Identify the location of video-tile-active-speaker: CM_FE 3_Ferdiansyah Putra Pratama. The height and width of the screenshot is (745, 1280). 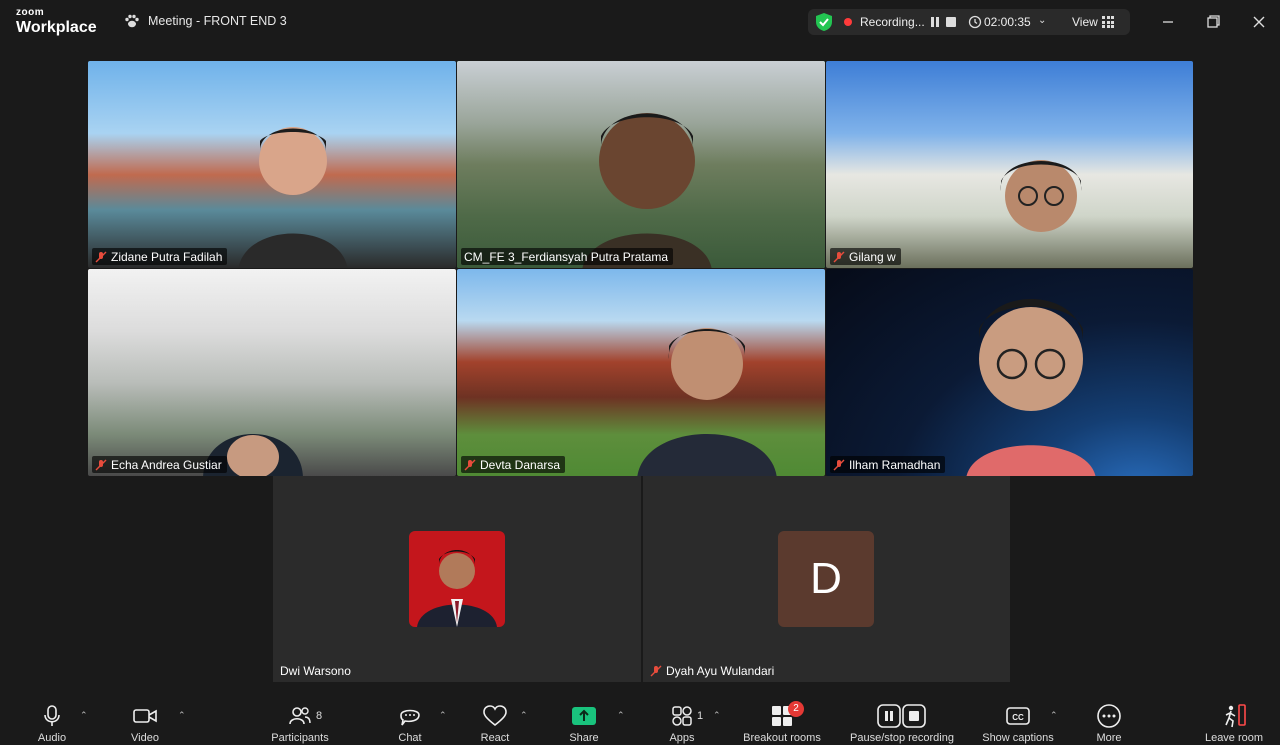
(641, 164).